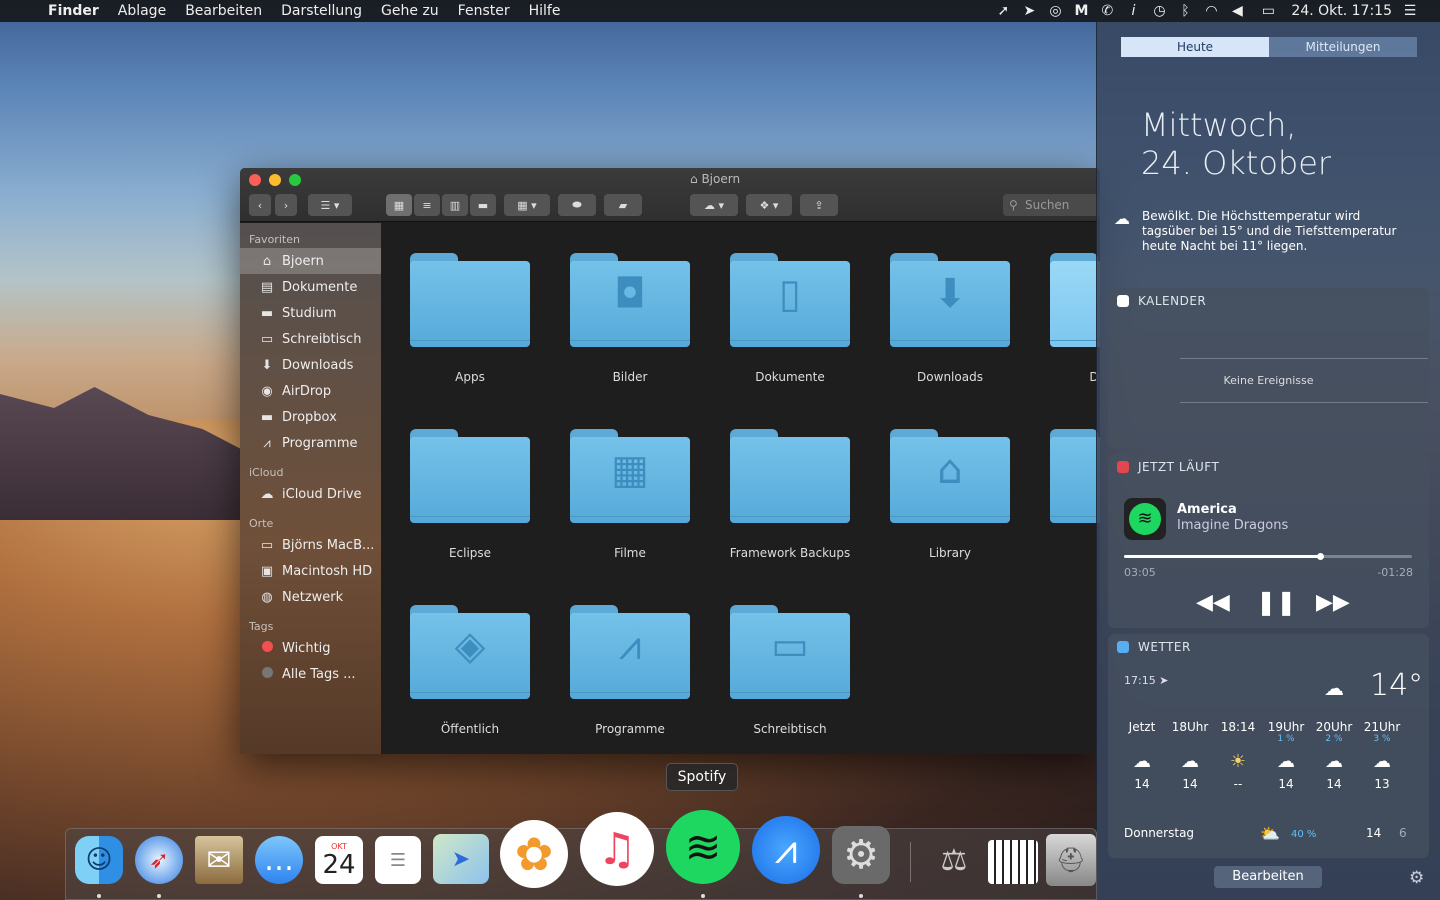  I want to click on rocket-icon: ➚, so click(1003, 11).